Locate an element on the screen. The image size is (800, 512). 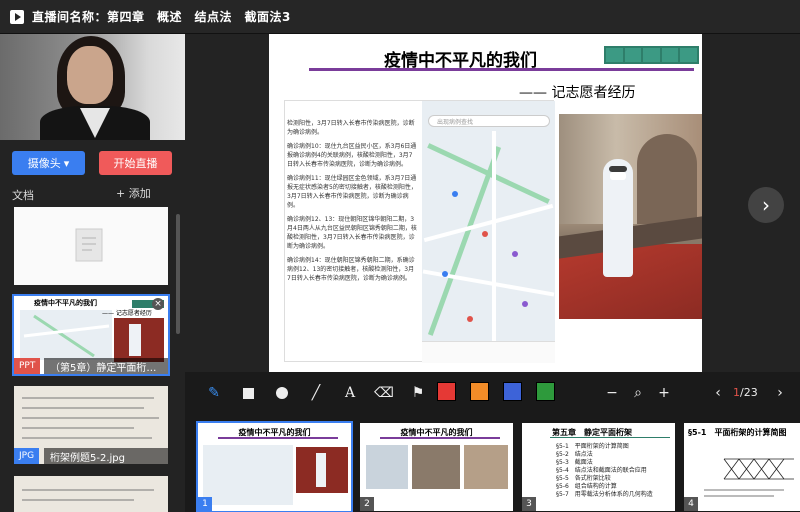
color-swatch-orange is located at coordinates (479, 391).